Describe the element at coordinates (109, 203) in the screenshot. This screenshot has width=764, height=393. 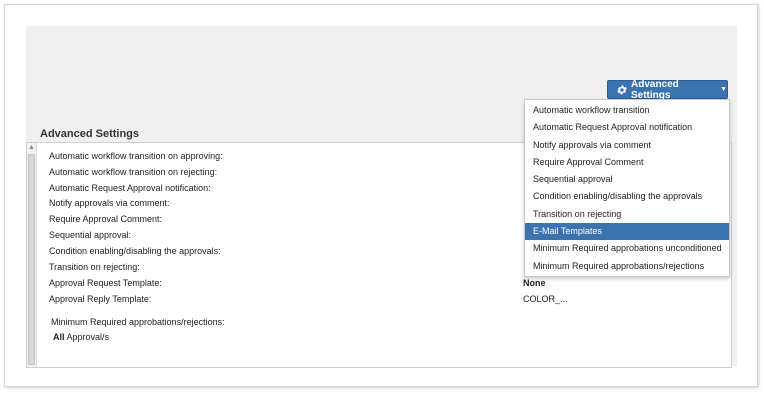
I see `setting-label-notify-comment: Notify approvals via comment:` at that location.